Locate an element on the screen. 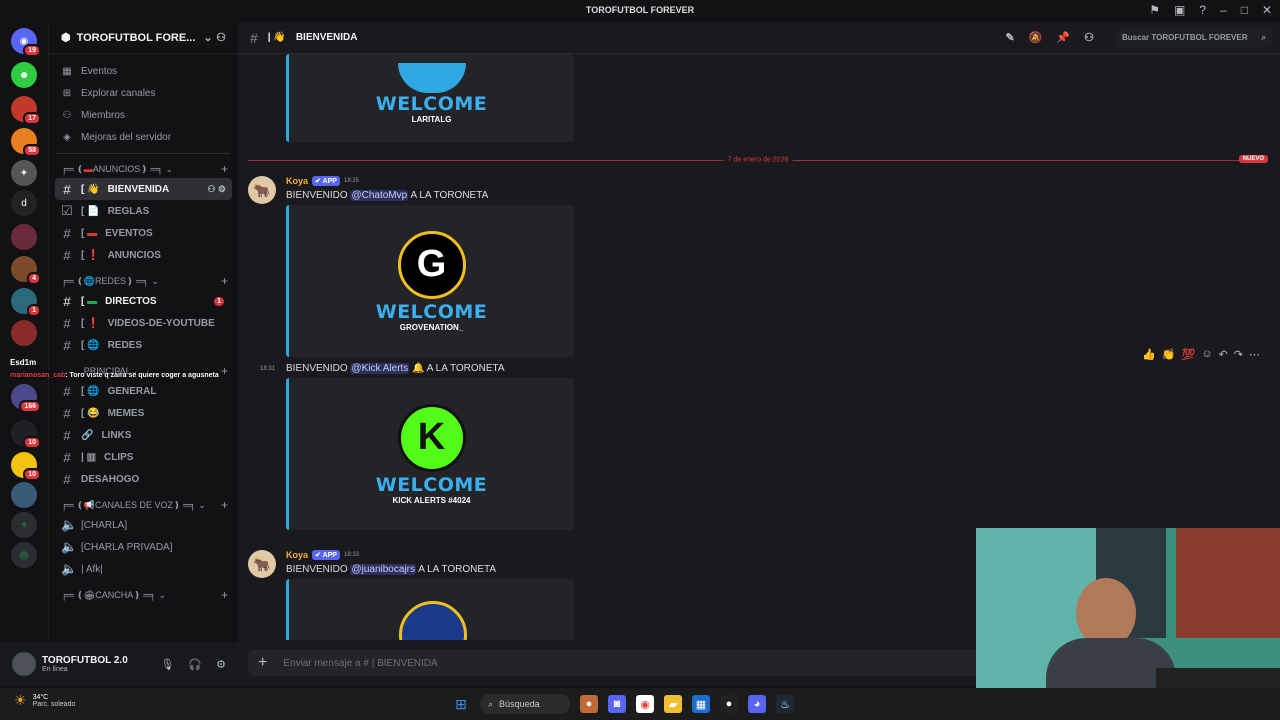  discord-icon: ◕ is located at coordinates (757, 704).